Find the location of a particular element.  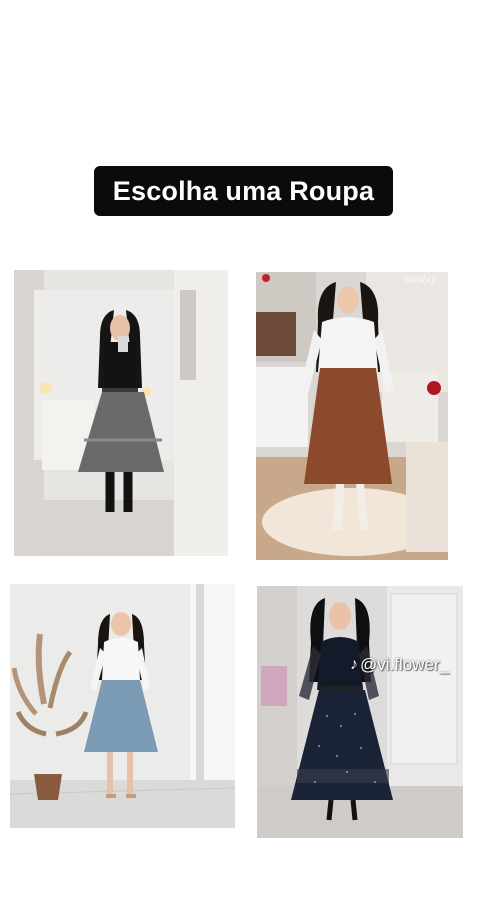

page-title-text: Escolha uma Roupa is located at coordinates (243, 190).